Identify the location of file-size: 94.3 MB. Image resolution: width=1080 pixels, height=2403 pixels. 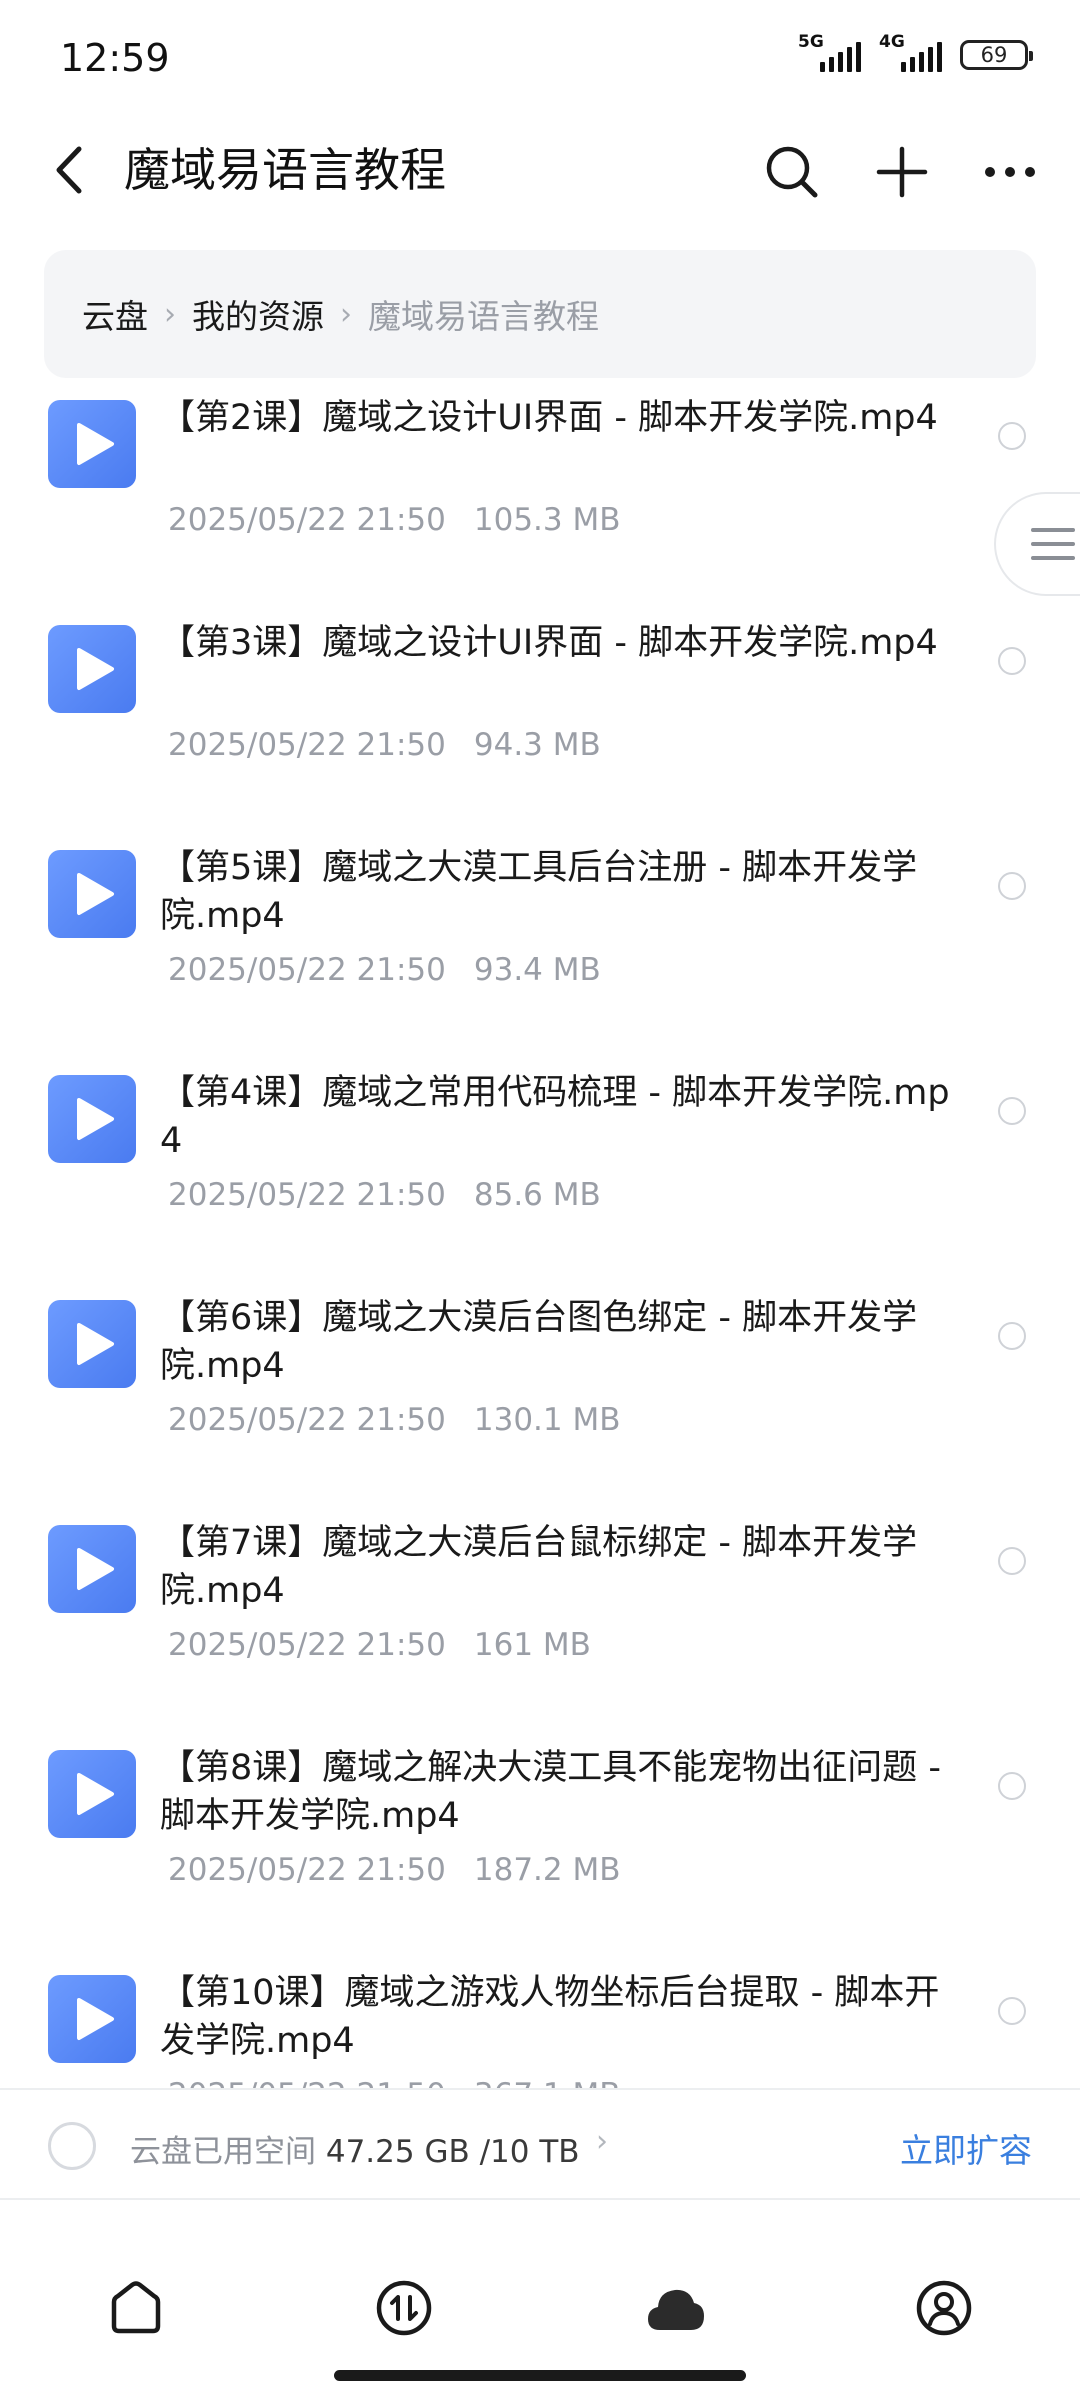
(537, 745).